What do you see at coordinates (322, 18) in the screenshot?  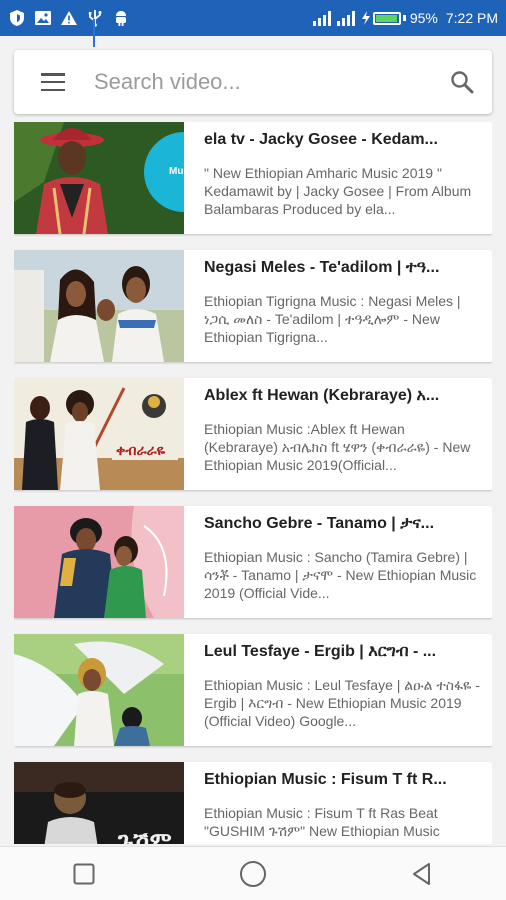 I see `signal-icon` at bounding box center [322, 18].